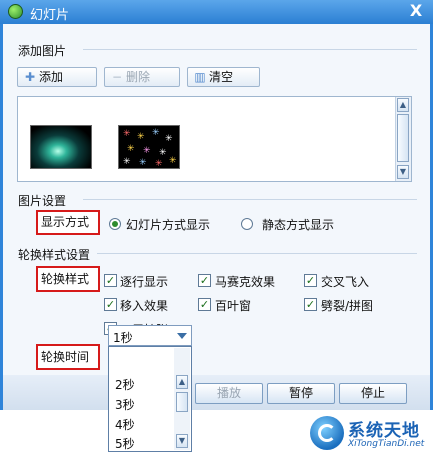  I want to click on static-mode-radio, so click(247, 224).